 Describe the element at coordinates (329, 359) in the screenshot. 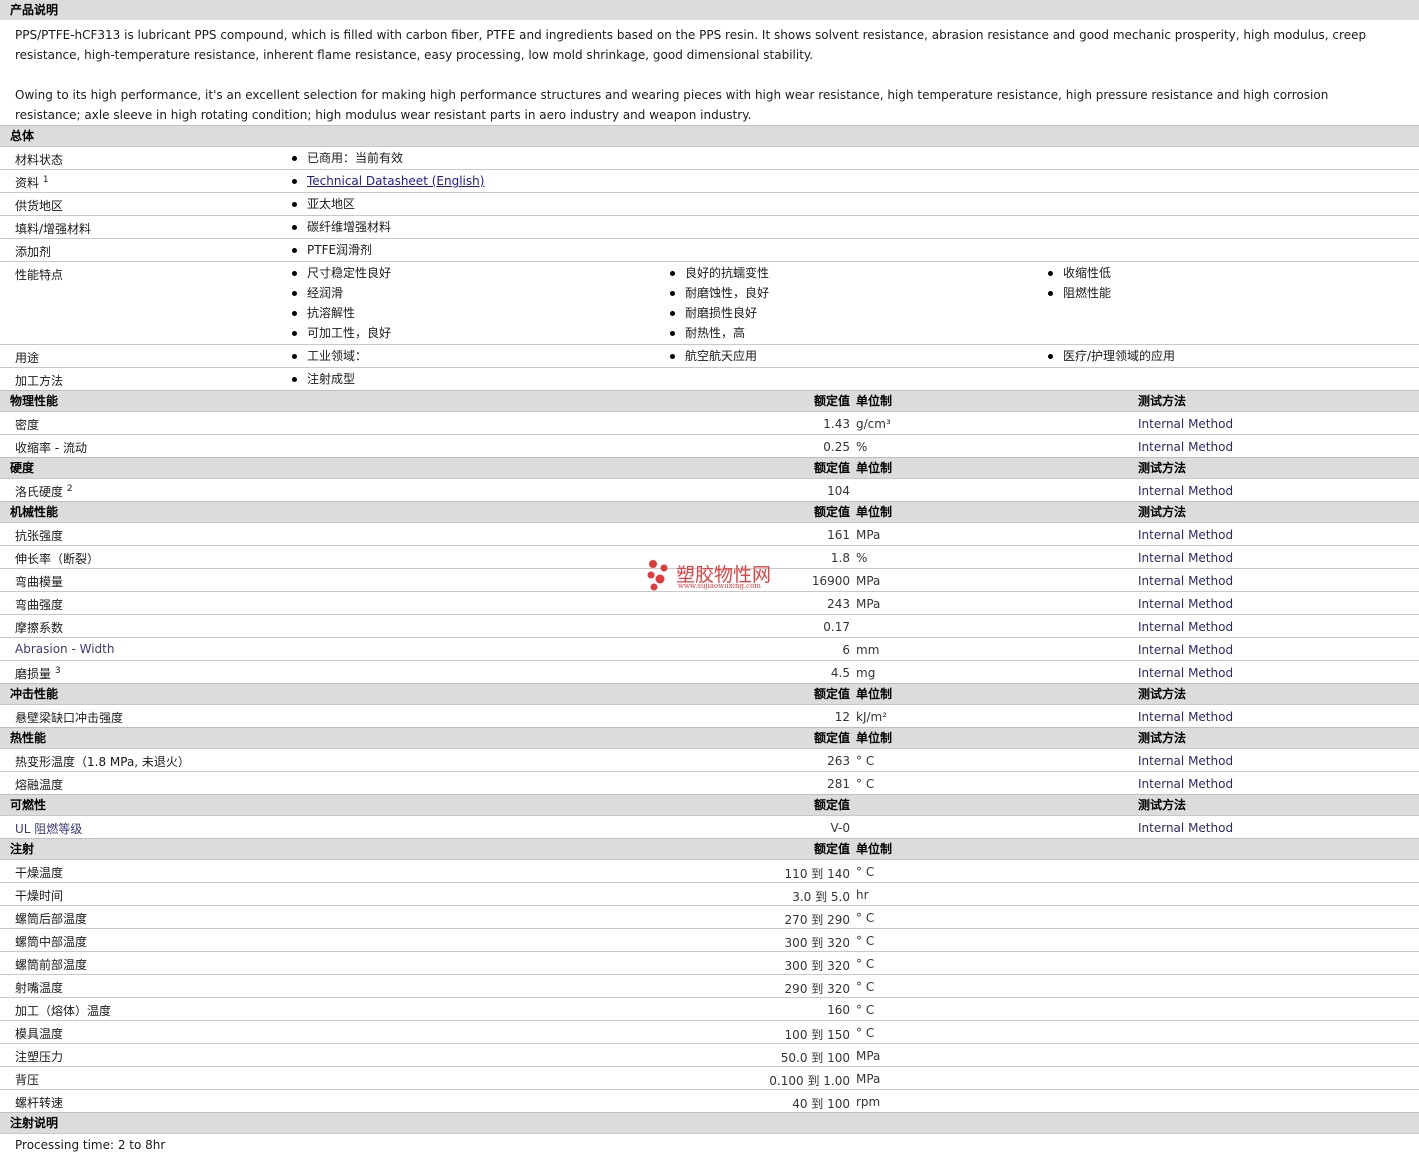

I see `bullet-item: 工业领域：` at that location.